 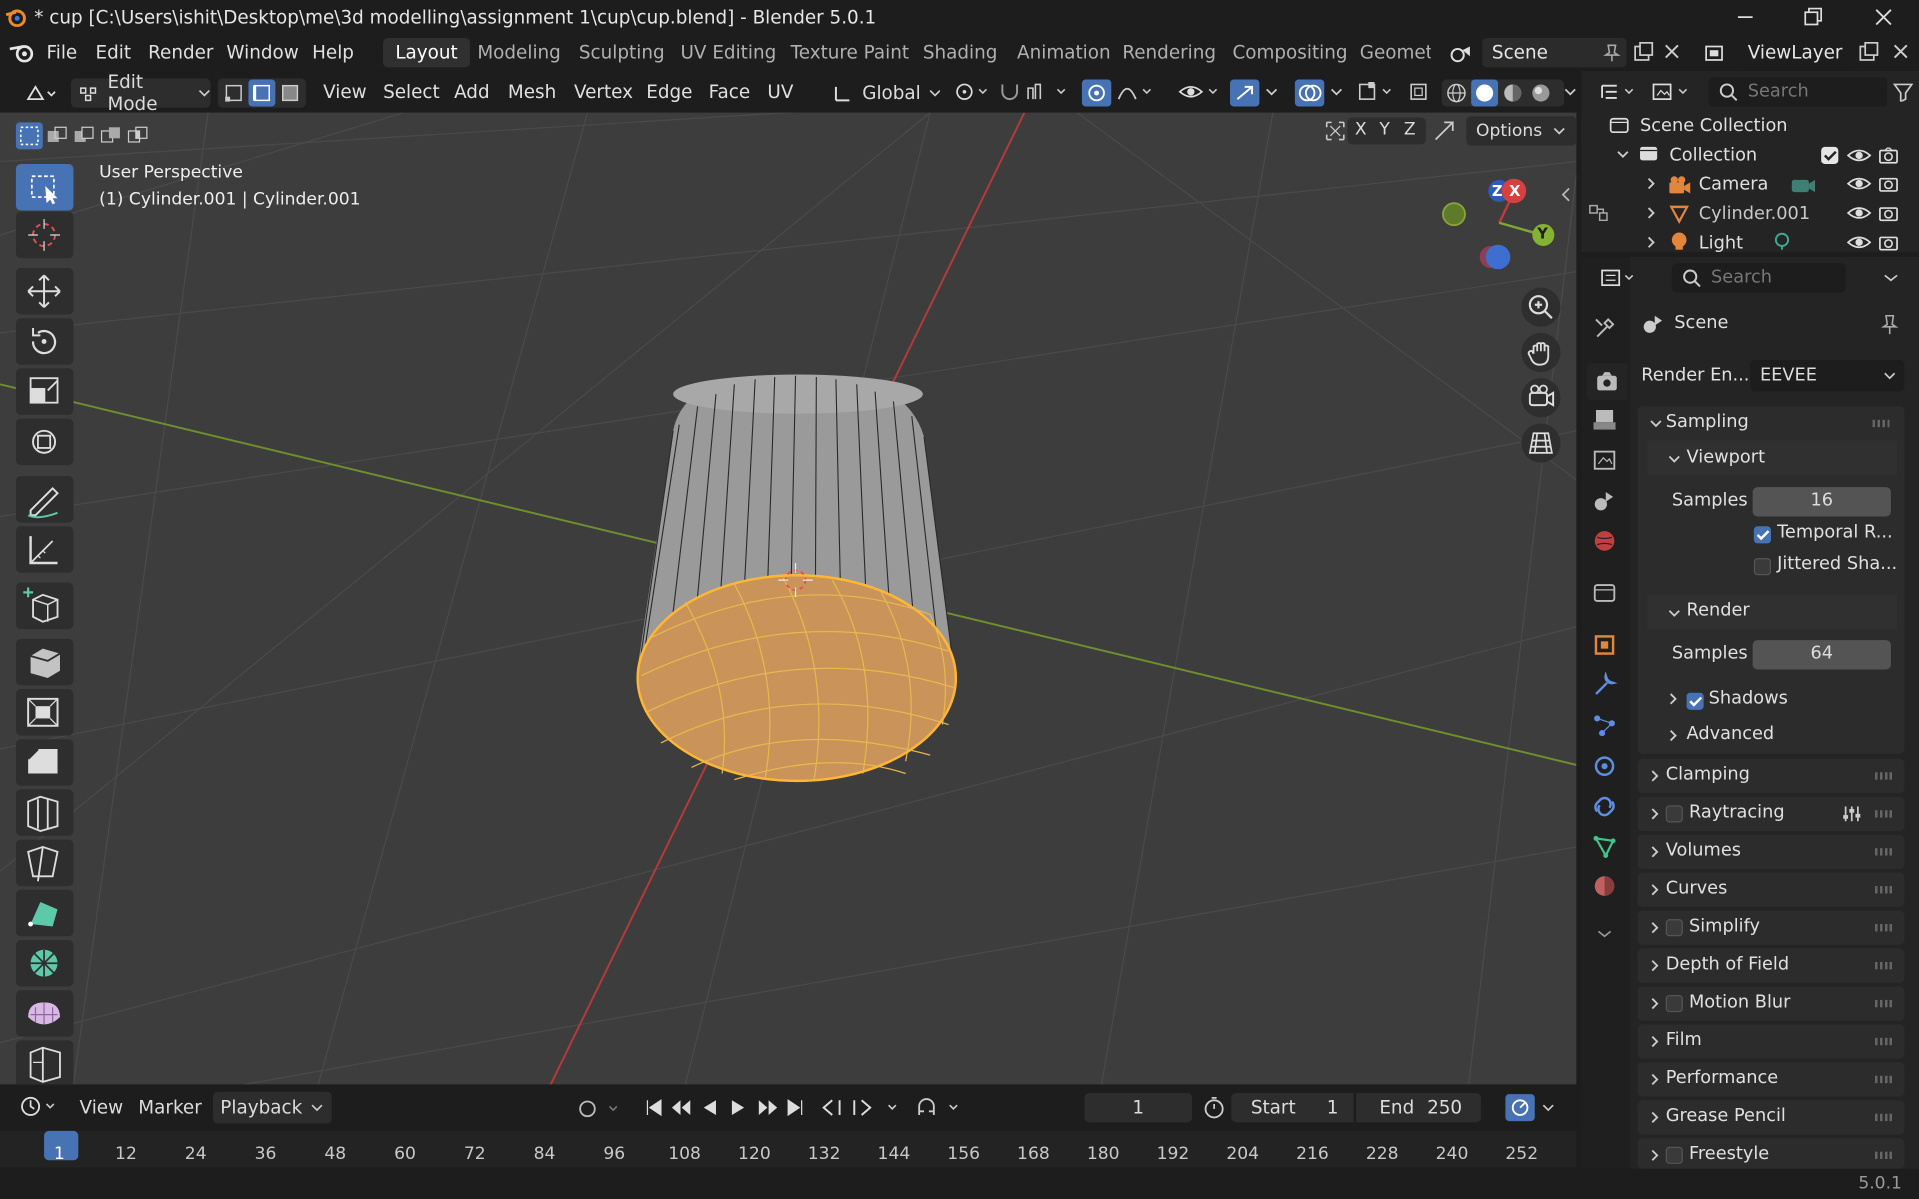 What do you see at coordinates (1656, 423) in the screenshot?
I see `expand-sampling-icon` at bounding box center [1656, 423].